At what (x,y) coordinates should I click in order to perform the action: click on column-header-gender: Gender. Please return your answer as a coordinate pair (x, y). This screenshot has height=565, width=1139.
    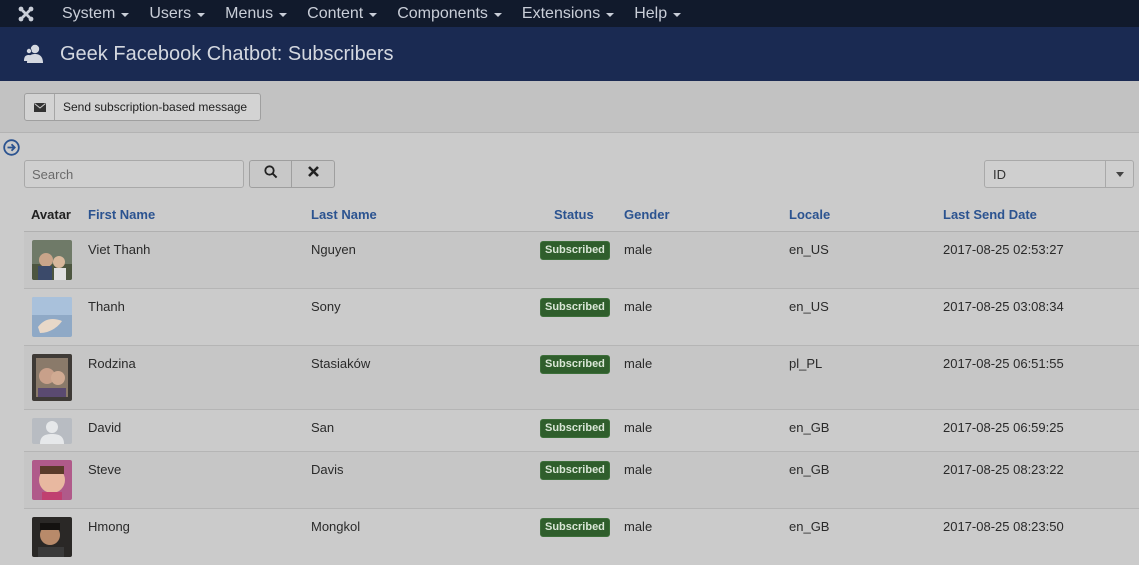
    Looking at the image, I should click on (647, 214).